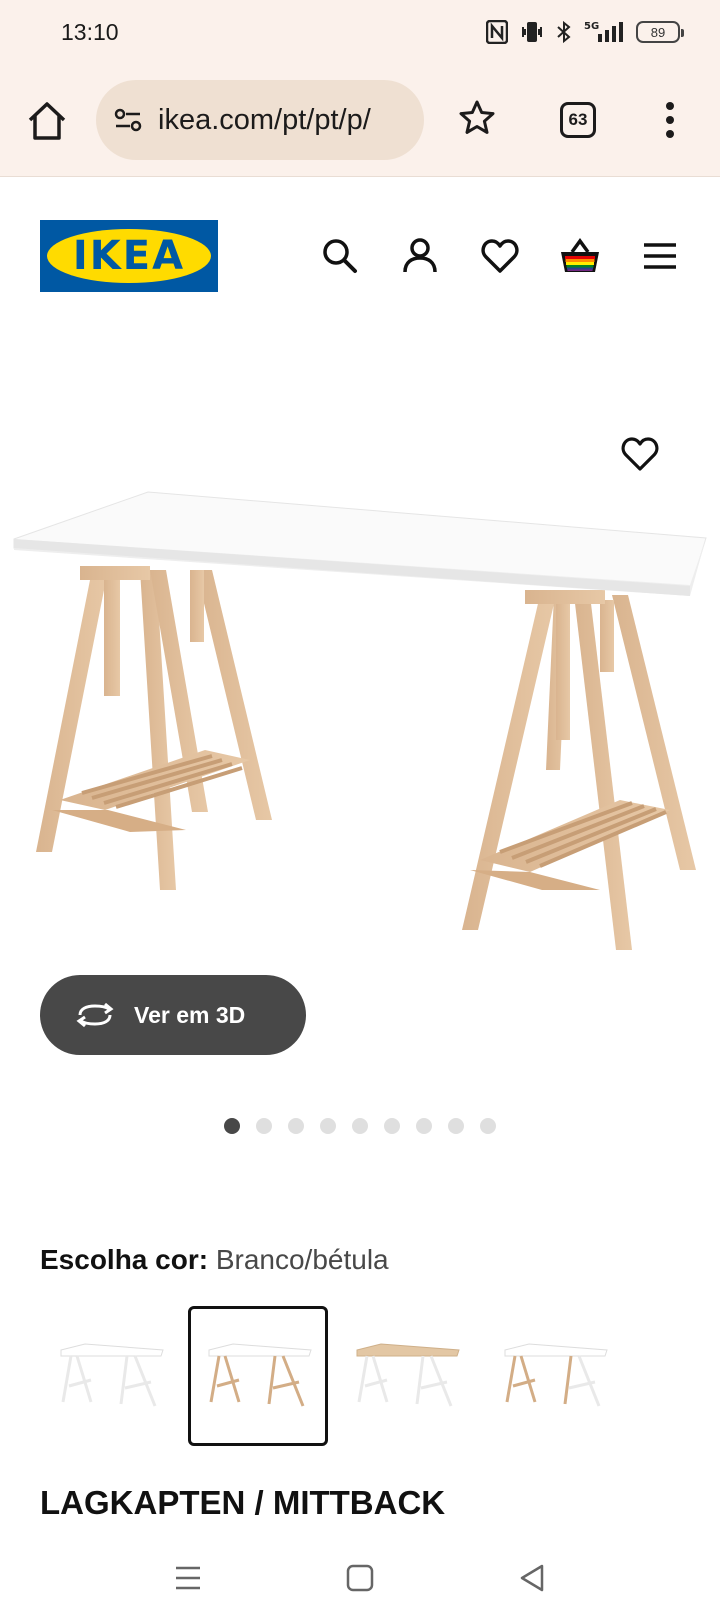 The height and width of the screenshot is (1612, 720). I want to click on bluetooth-icon, so click(564, 32).